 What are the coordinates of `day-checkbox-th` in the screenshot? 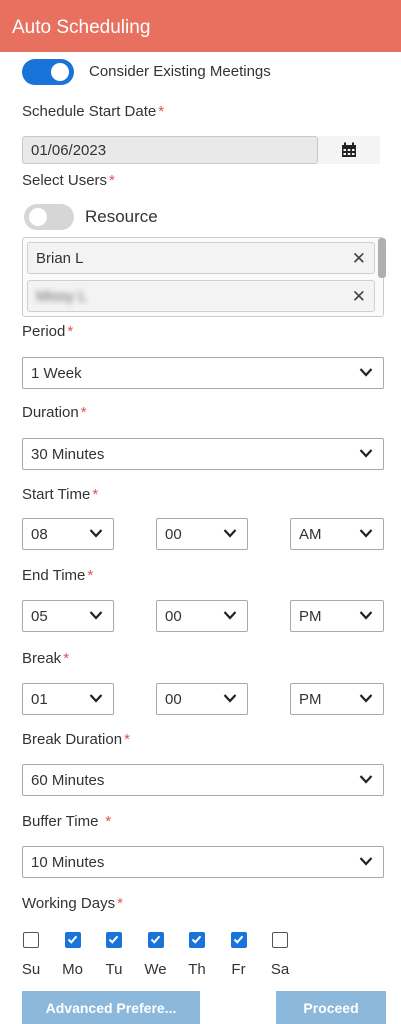 It's located at (197, 940).